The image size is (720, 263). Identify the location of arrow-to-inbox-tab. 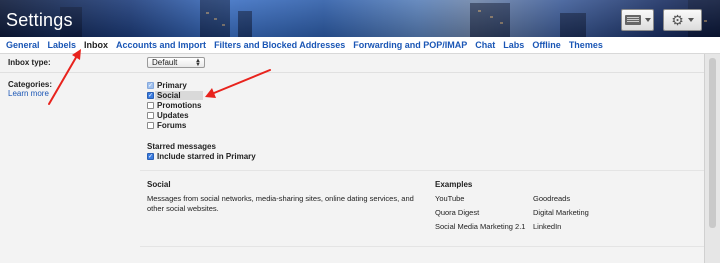
(63, 79).